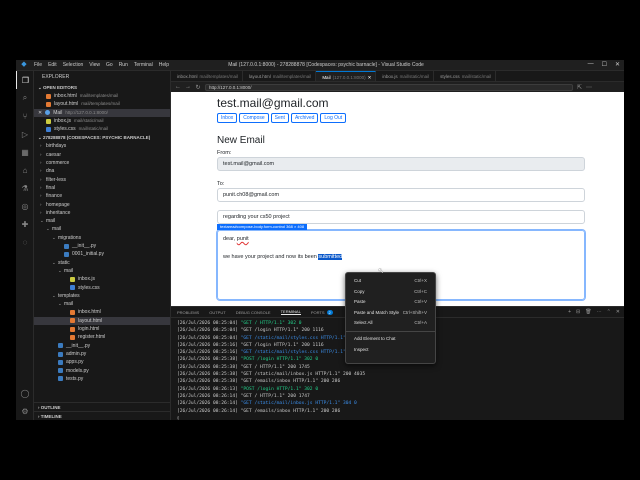  What do you see at coordinates (569, 312) in the screenshot?
I see `new-terminal-icon: +` at bounding box center [569, 312].